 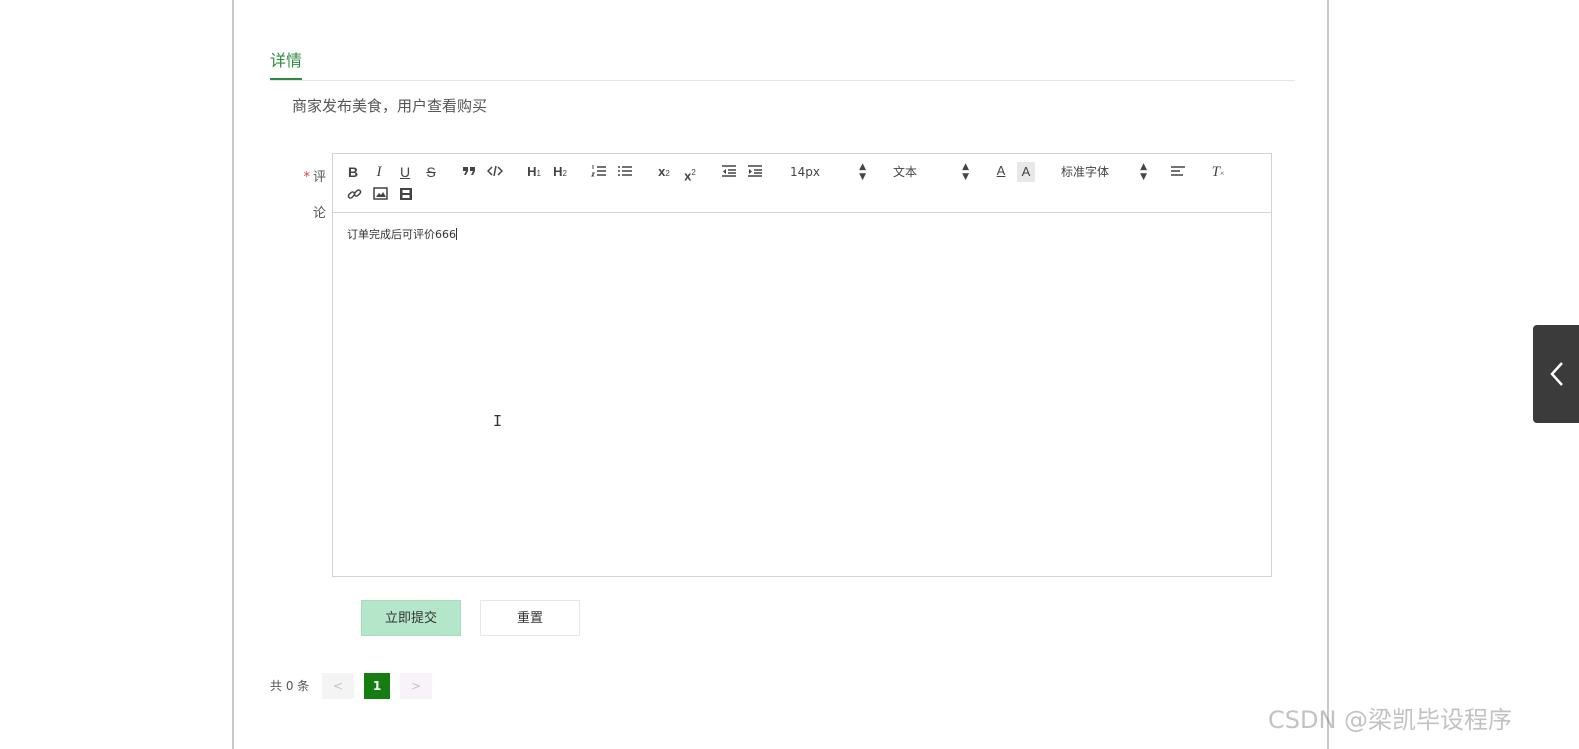 I want to click on clear-format-button: T×, so click(x=1218, y=172).